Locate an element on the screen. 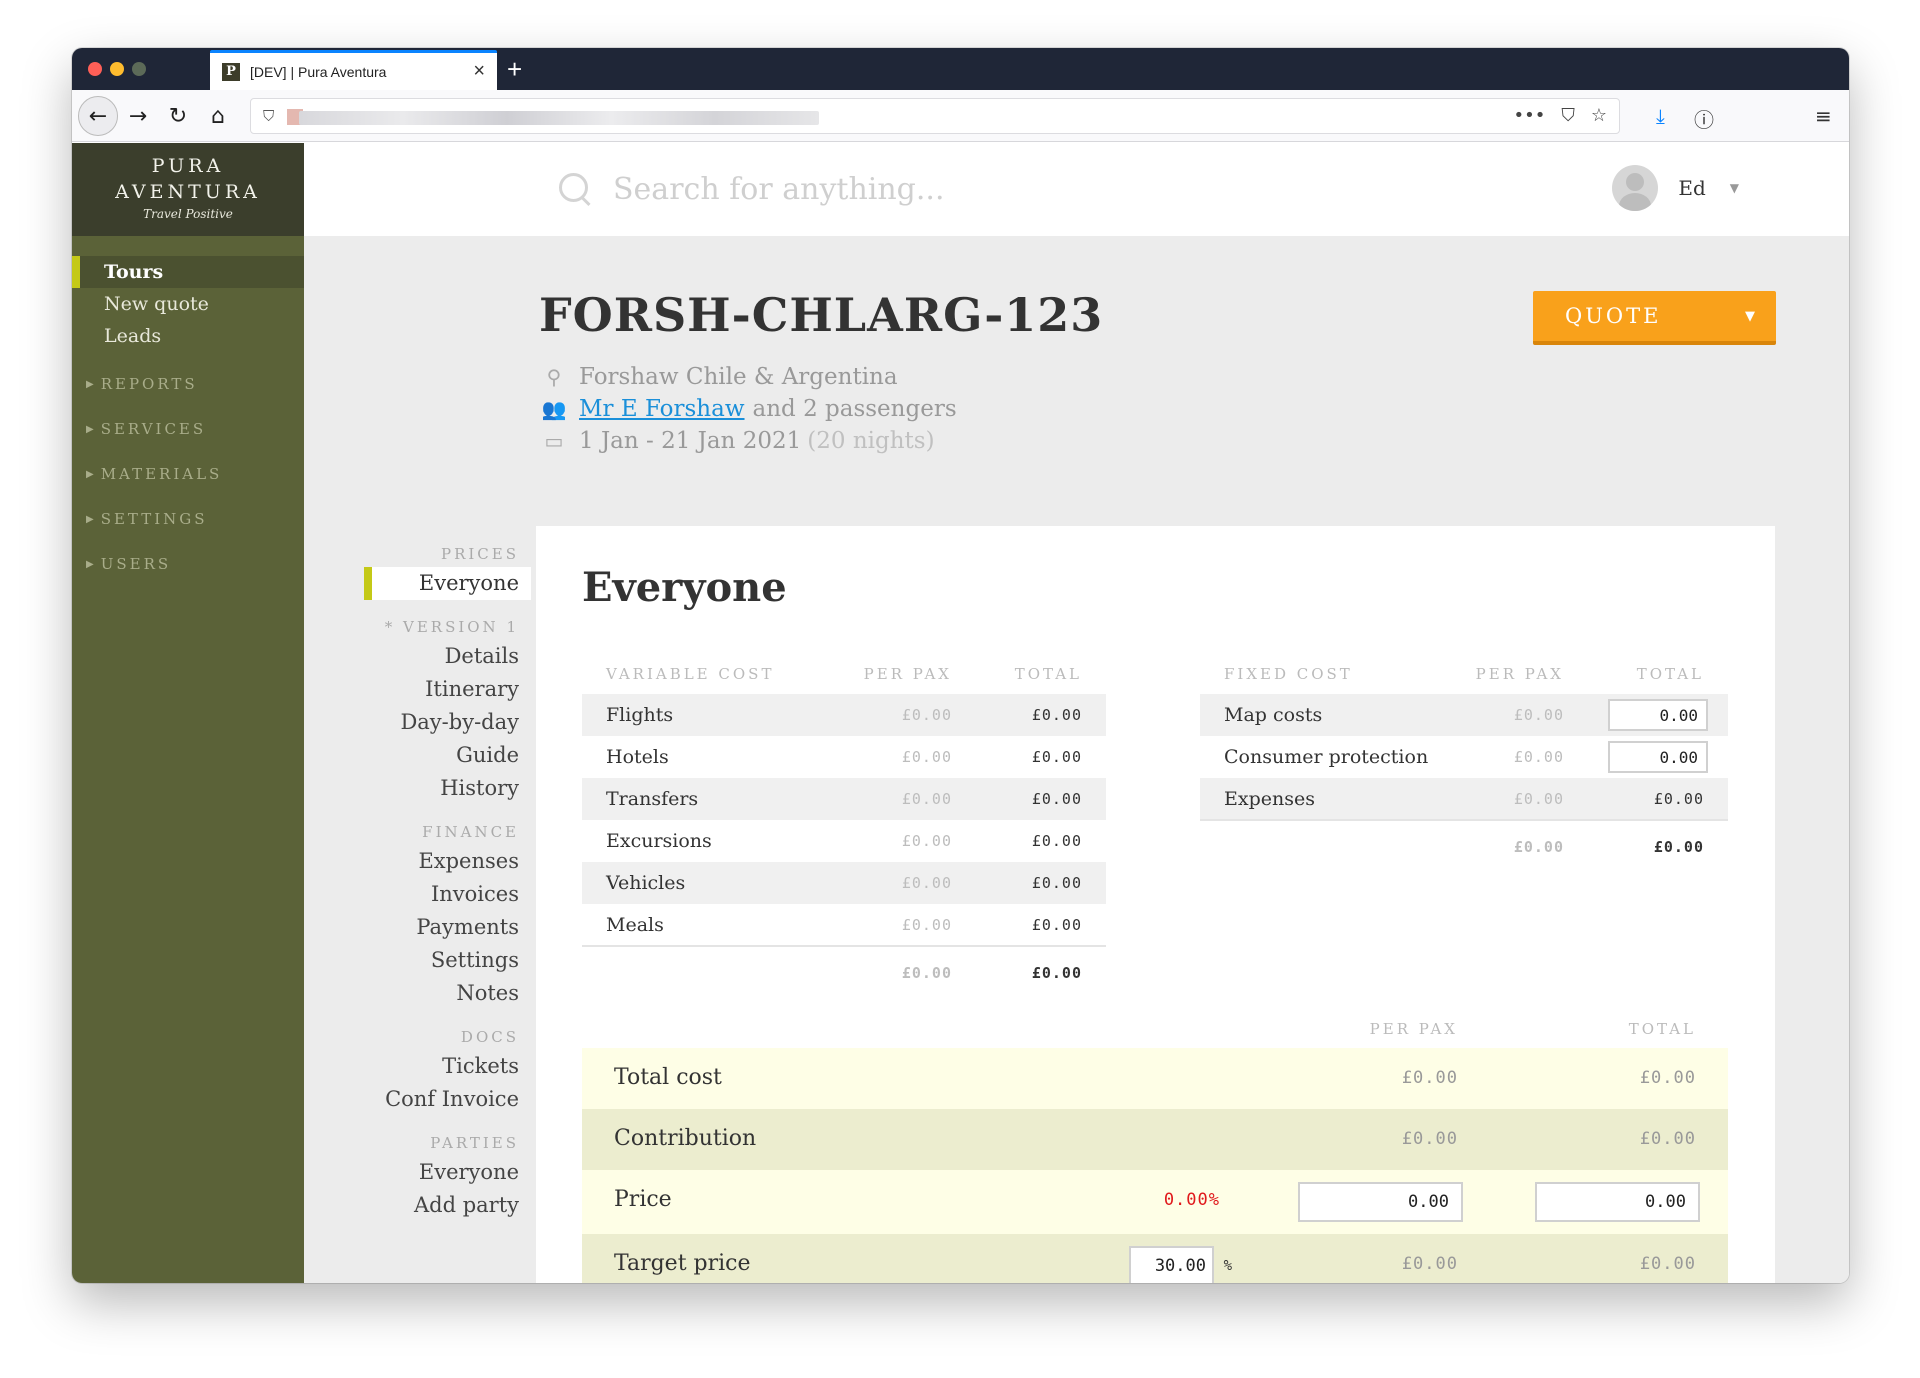 This screenshot has height=1378, width=1920. subnav-item-invoices: Invoices is located at coordinates (447, 894).